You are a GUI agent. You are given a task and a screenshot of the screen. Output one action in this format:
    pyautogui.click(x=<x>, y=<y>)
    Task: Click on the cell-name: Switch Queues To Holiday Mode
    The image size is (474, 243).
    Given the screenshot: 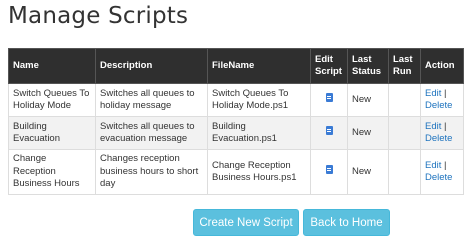 What is the action you would take?
    pyautogui.click(x=52, y=100)
    